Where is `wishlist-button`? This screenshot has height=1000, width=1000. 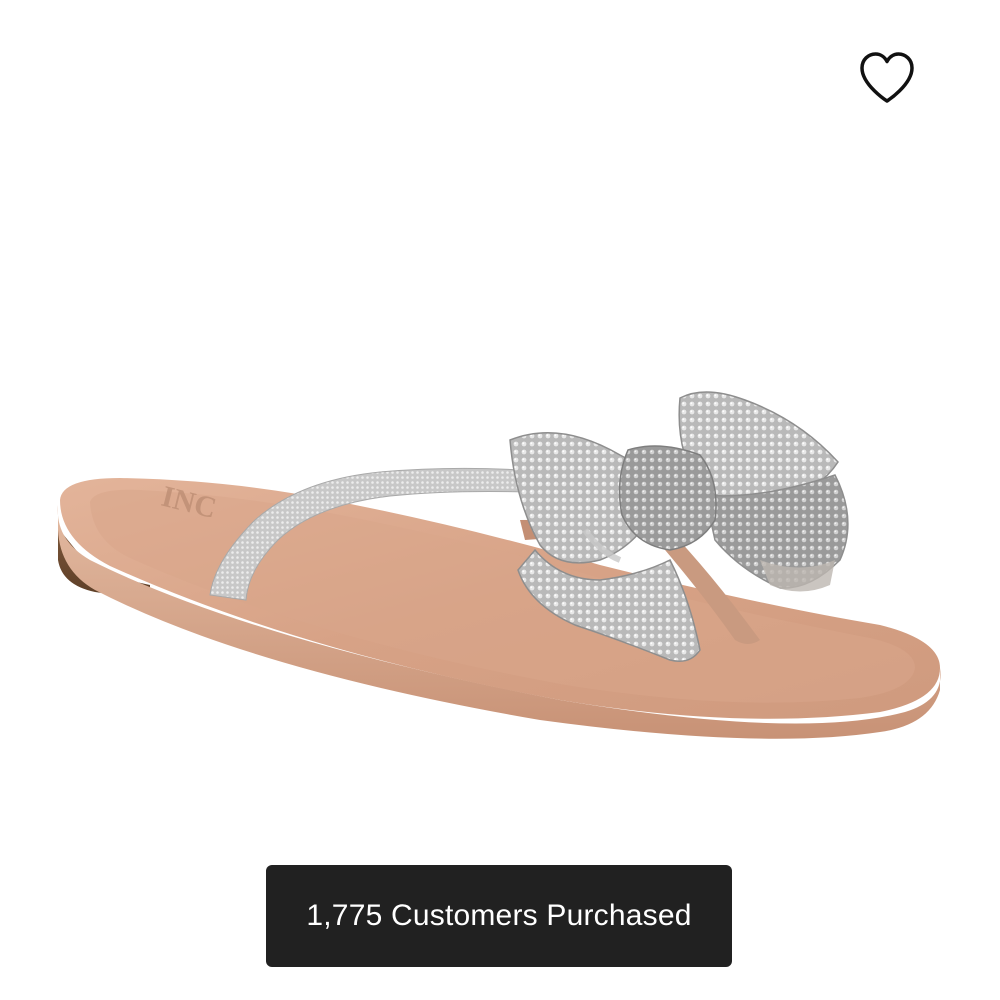 wishlist-button is located at coordinates (887, 78).